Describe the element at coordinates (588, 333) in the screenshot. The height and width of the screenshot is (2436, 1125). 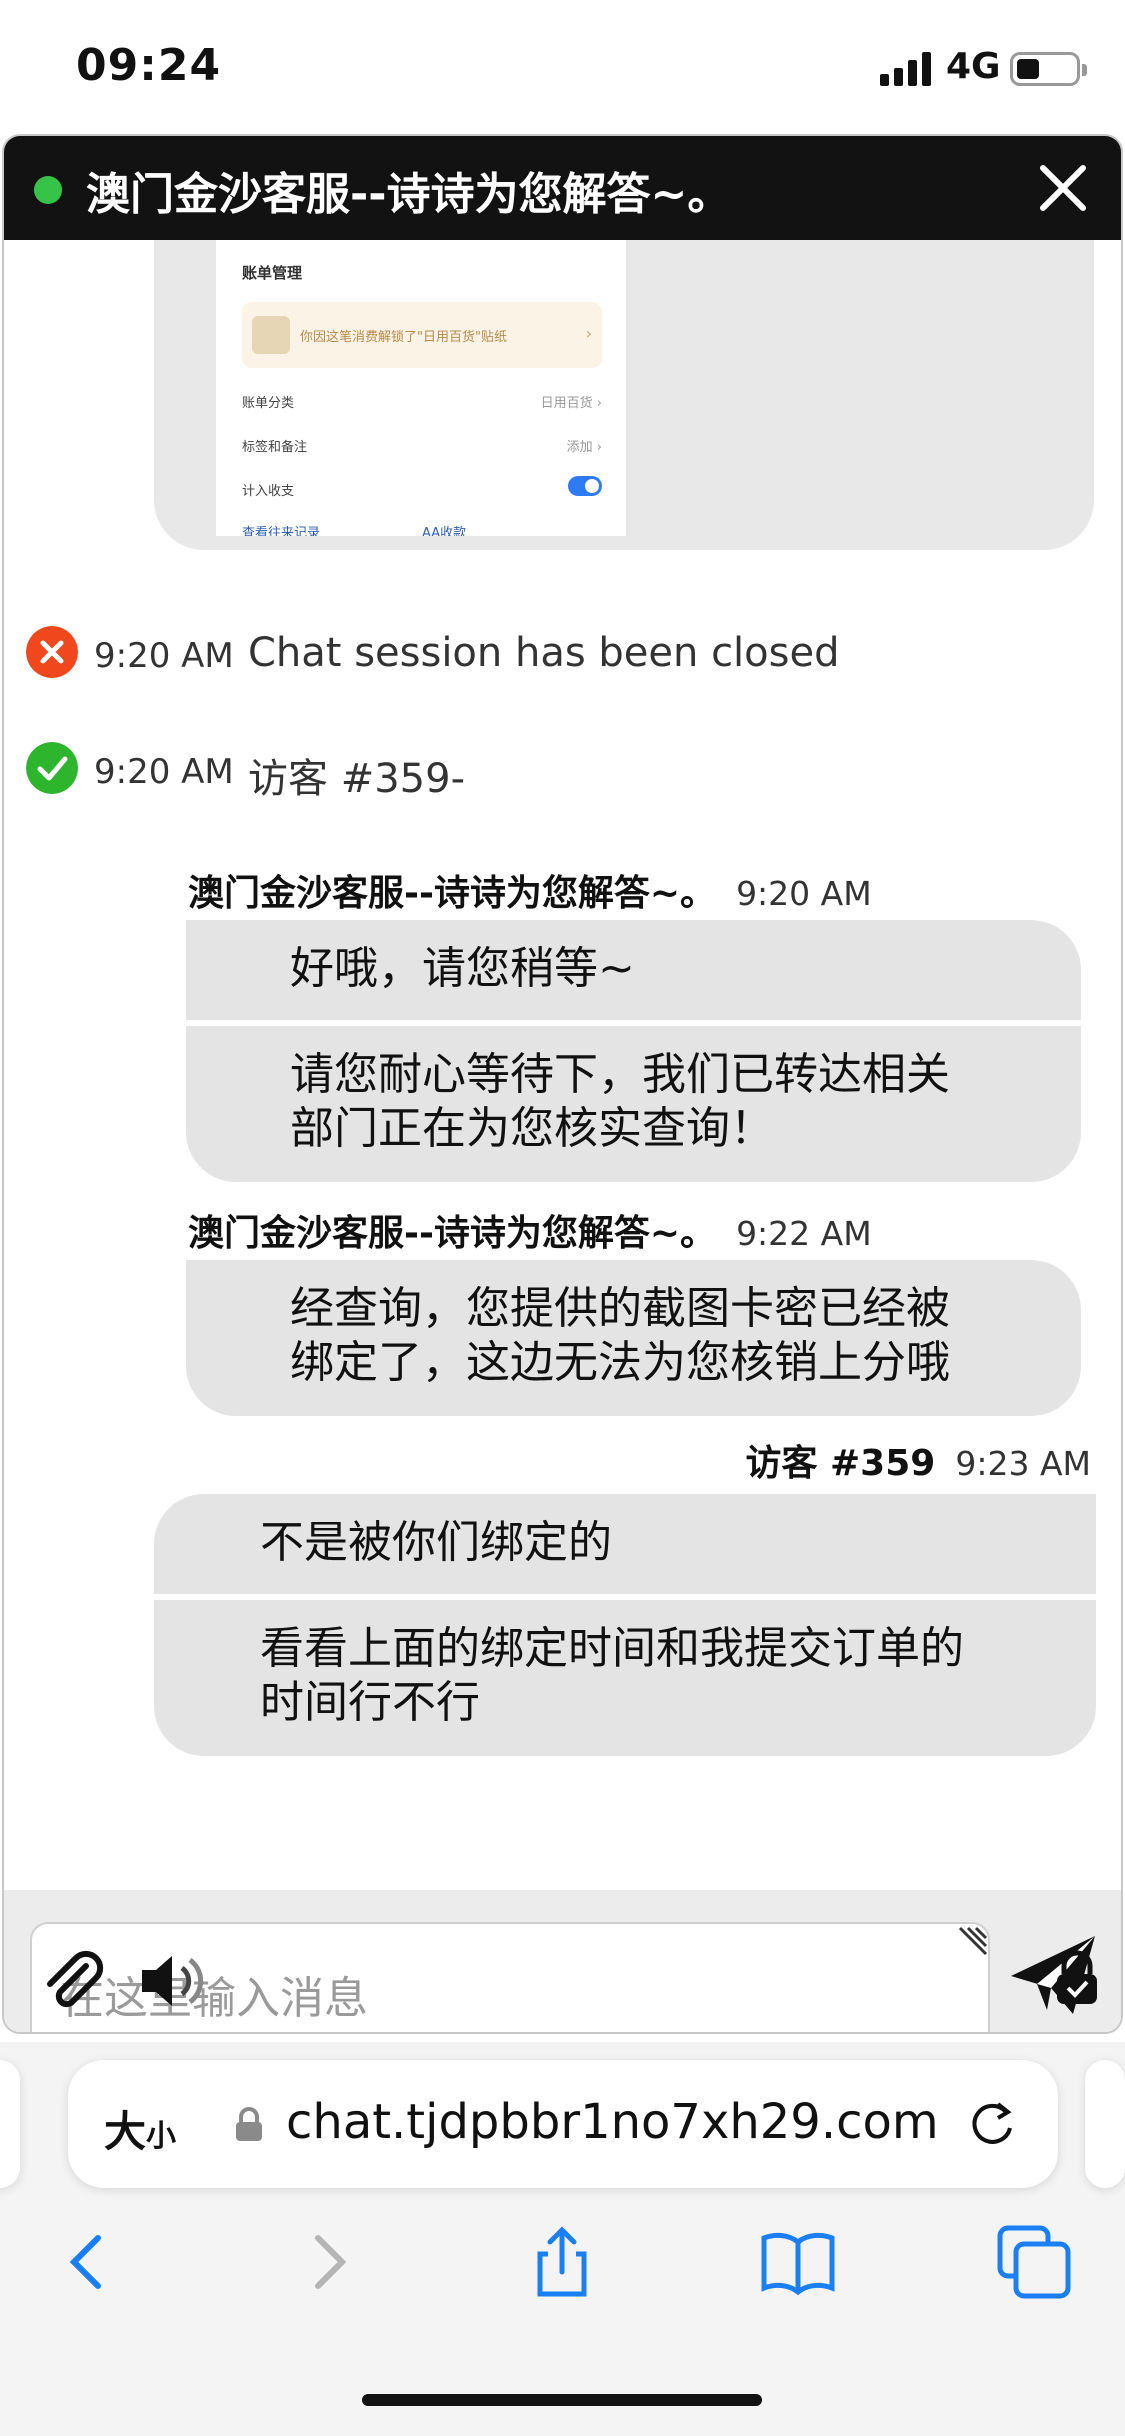
I see `chevron-right-icon: ›` at that location.